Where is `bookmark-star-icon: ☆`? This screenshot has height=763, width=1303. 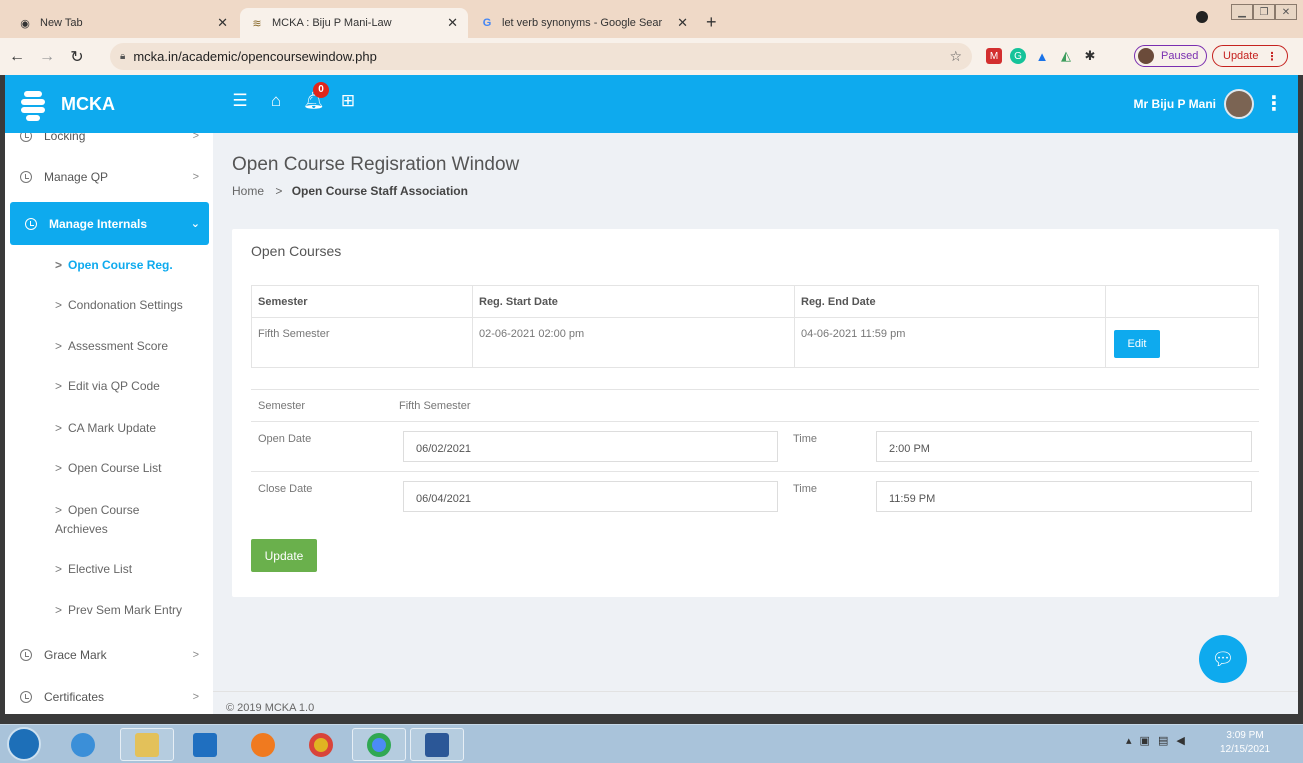
bookmark-star-icon: ☆ is located at coordinates (955, 56).